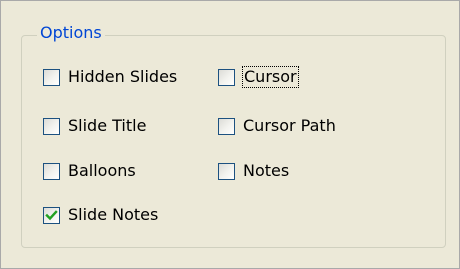 This screenshot has height=269, width=460. Describe the element at coordinates (51, 77) in the screenshot. I see `hidden-slides-checkbox` at that location.